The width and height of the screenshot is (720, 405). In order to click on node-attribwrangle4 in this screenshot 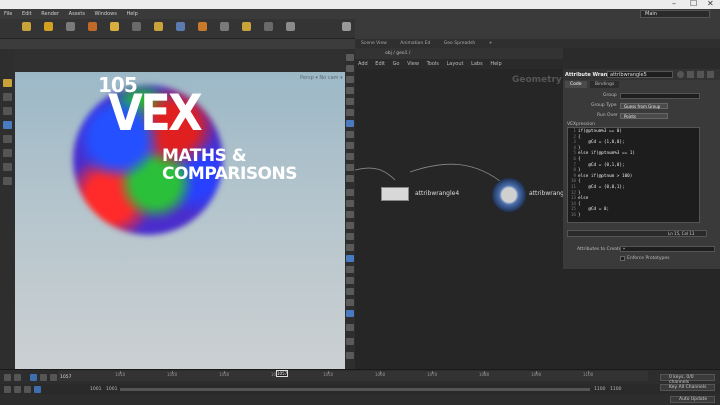, I will do `click(395, 194)`.